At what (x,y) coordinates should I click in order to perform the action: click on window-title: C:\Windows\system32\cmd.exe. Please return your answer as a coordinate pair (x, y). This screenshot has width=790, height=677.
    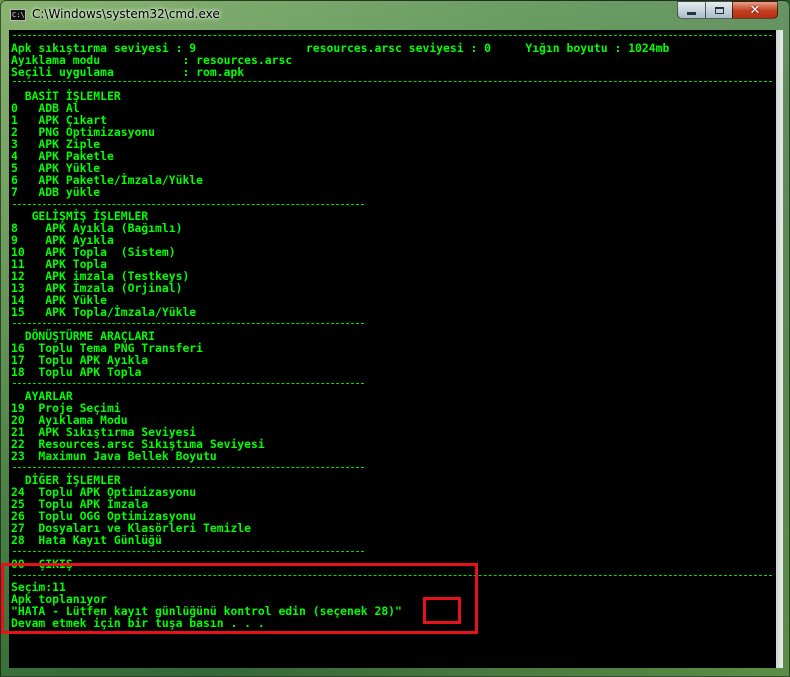
    Looking at the image, I should click on (126, 14).